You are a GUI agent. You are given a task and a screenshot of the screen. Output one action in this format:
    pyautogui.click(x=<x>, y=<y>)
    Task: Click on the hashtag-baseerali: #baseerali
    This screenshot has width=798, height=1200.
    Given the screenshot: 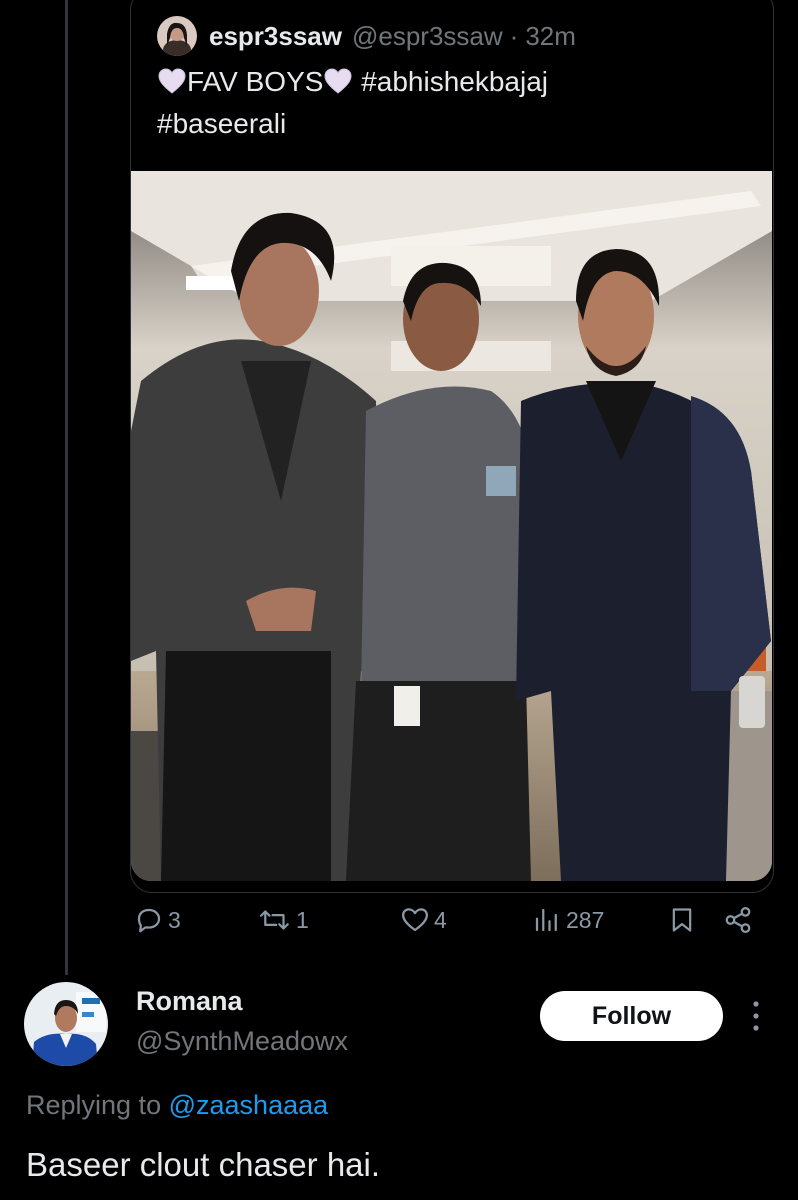 What is the action you would take?
    pyautogui.click(x=221, y=123)
    